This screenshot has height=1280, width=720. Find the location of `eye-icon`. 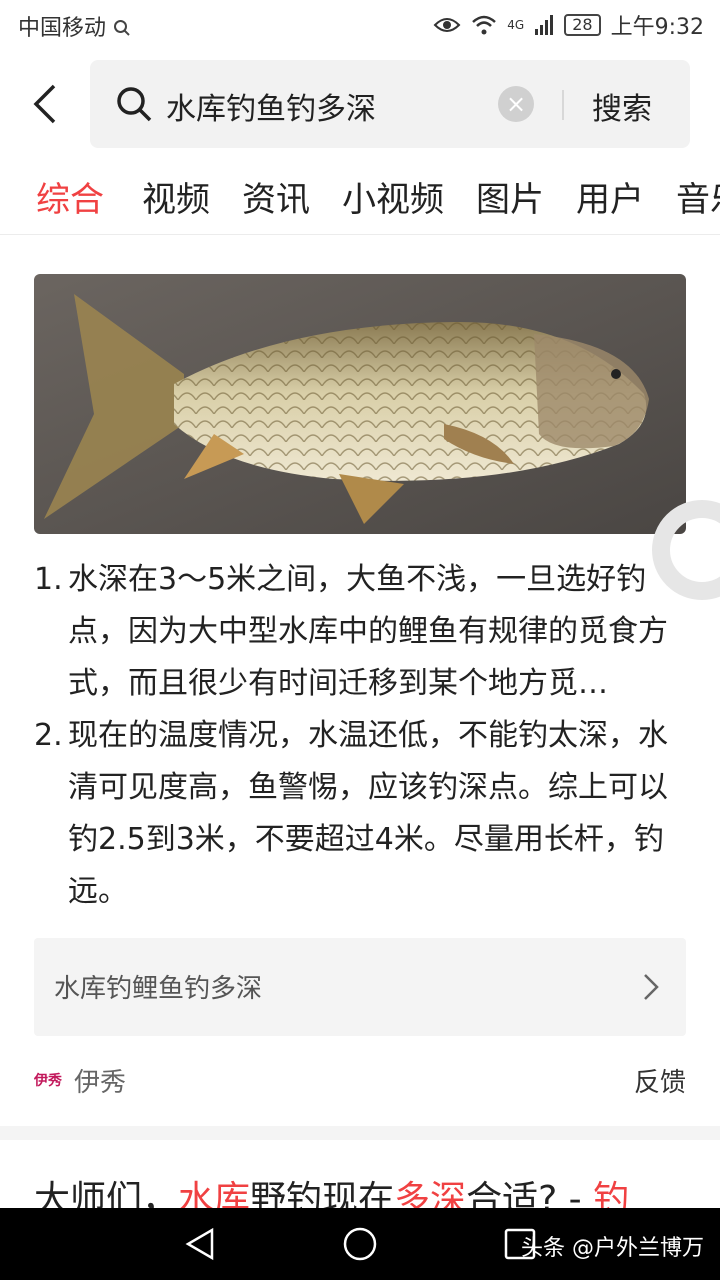

eye-icon is located at coordinates (447, 25).